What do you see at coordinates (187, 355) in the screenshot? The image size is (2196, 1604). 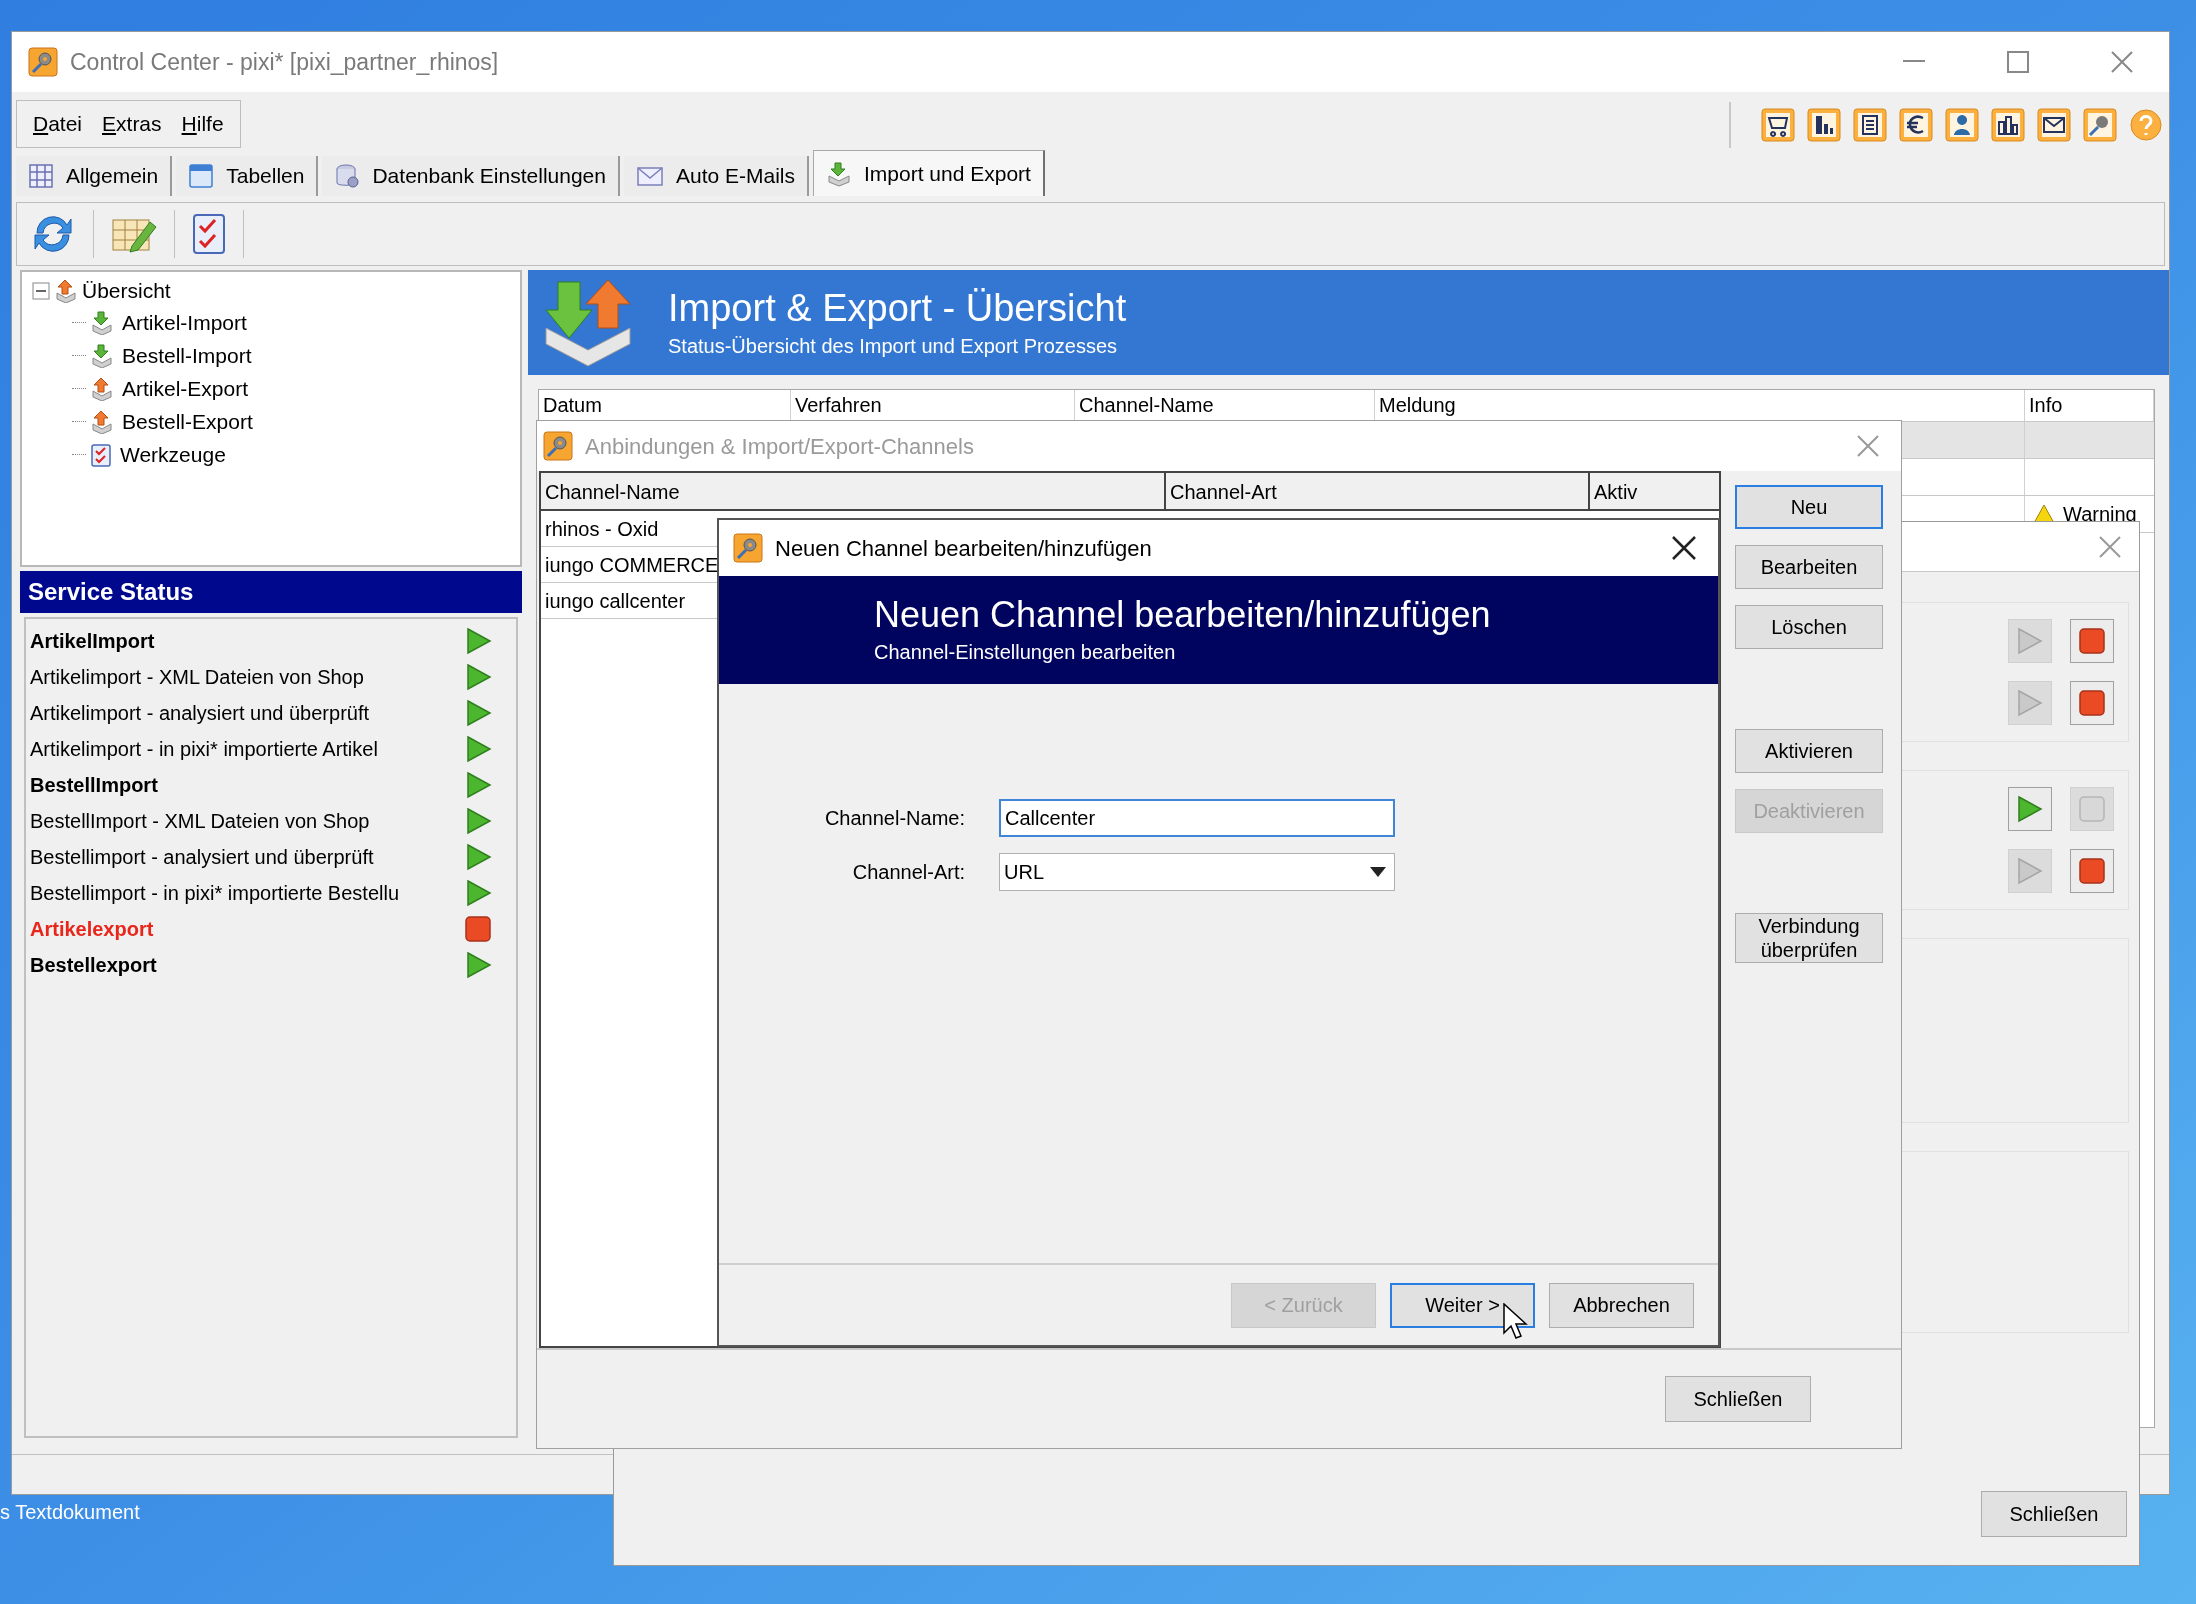 I see `tree-item: Bestell-Import` at bounding box center [187, 355].